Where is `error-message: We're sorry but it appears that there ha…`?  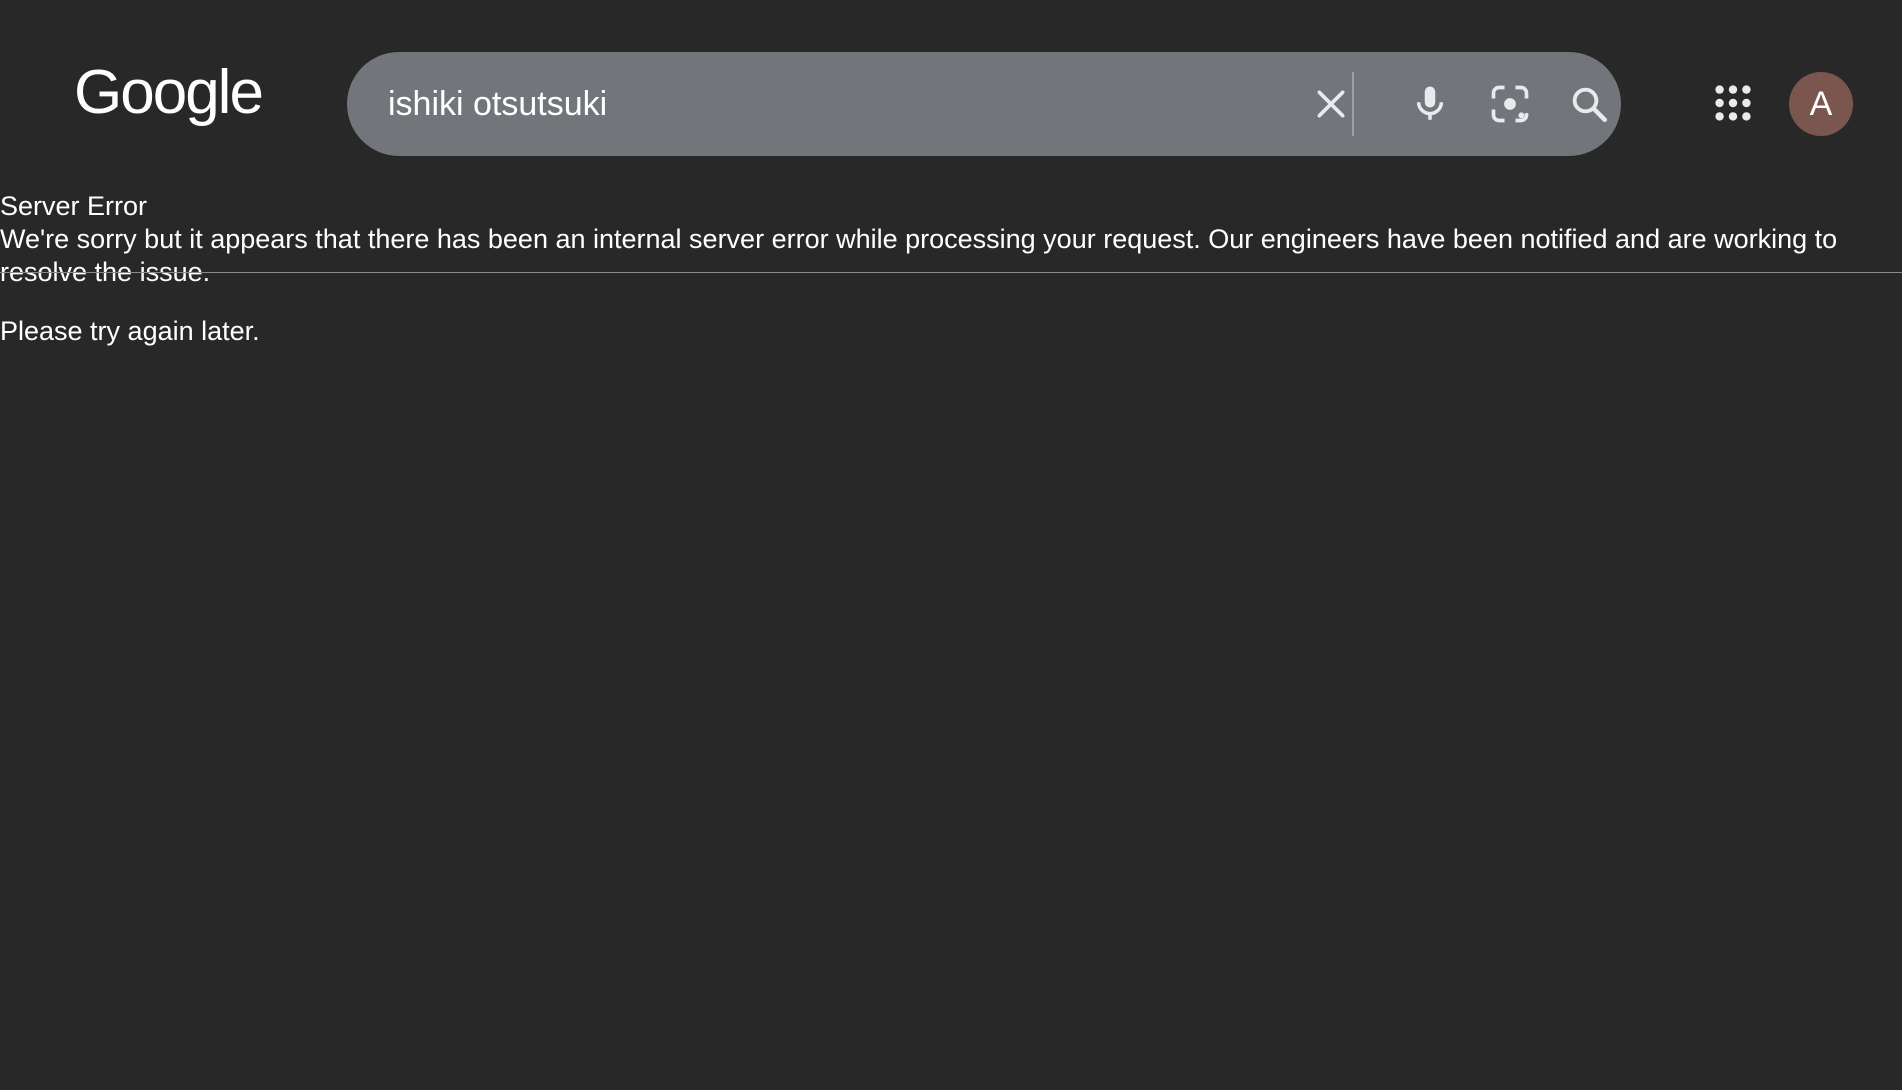
error-message: We're sorry but it appears that there ha… is located at coordinates (919, 255).